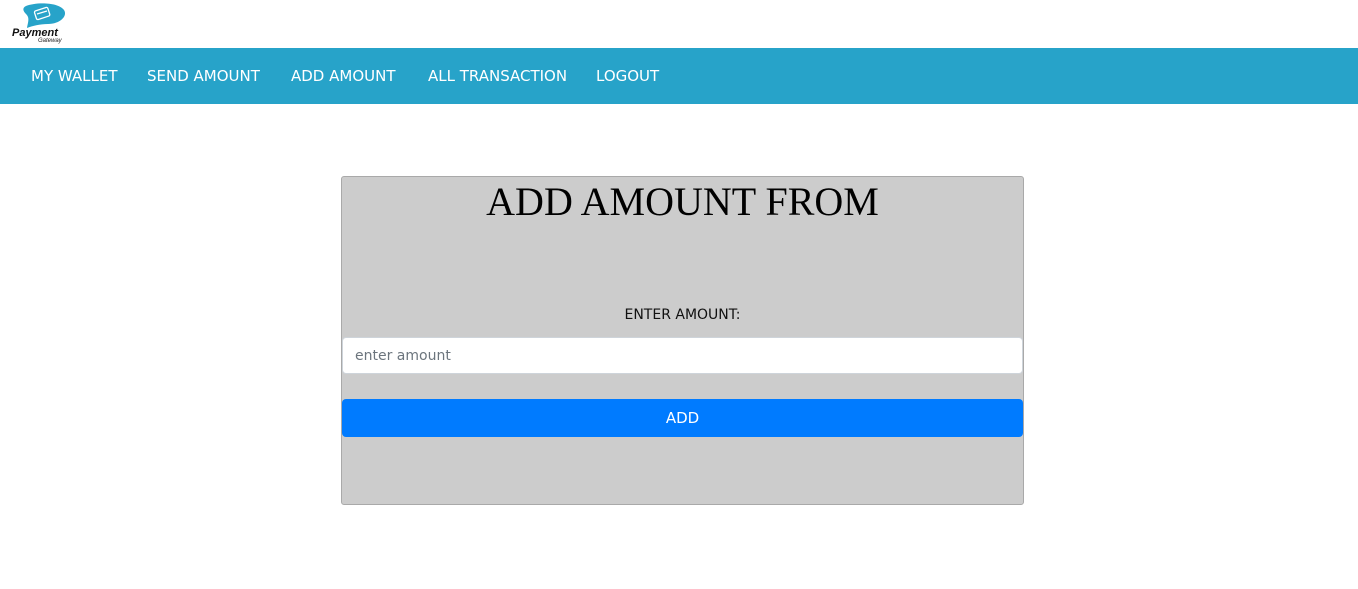 Image resolution: width=1358 pixels, height=589 pixels. I want to click on brand-logo: Payment Gateway, so click(44, 24).